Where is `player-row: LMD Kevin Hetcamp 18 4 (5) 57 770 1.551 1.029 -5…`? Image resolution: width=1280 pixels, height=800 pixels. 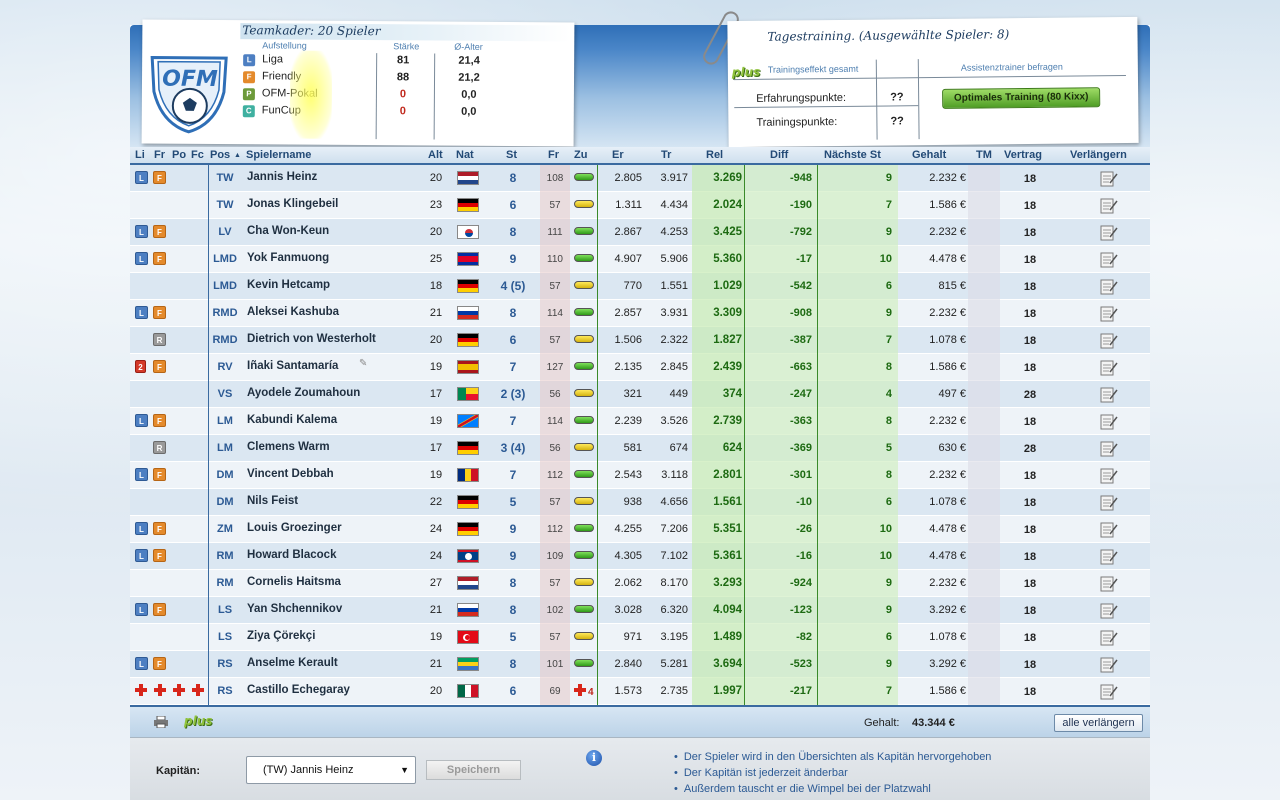
player-row: LMD Kevin Hetcamp 18 4 (5) 57 770 1.551 1.029 -5… is located at coordinates (640, 286).